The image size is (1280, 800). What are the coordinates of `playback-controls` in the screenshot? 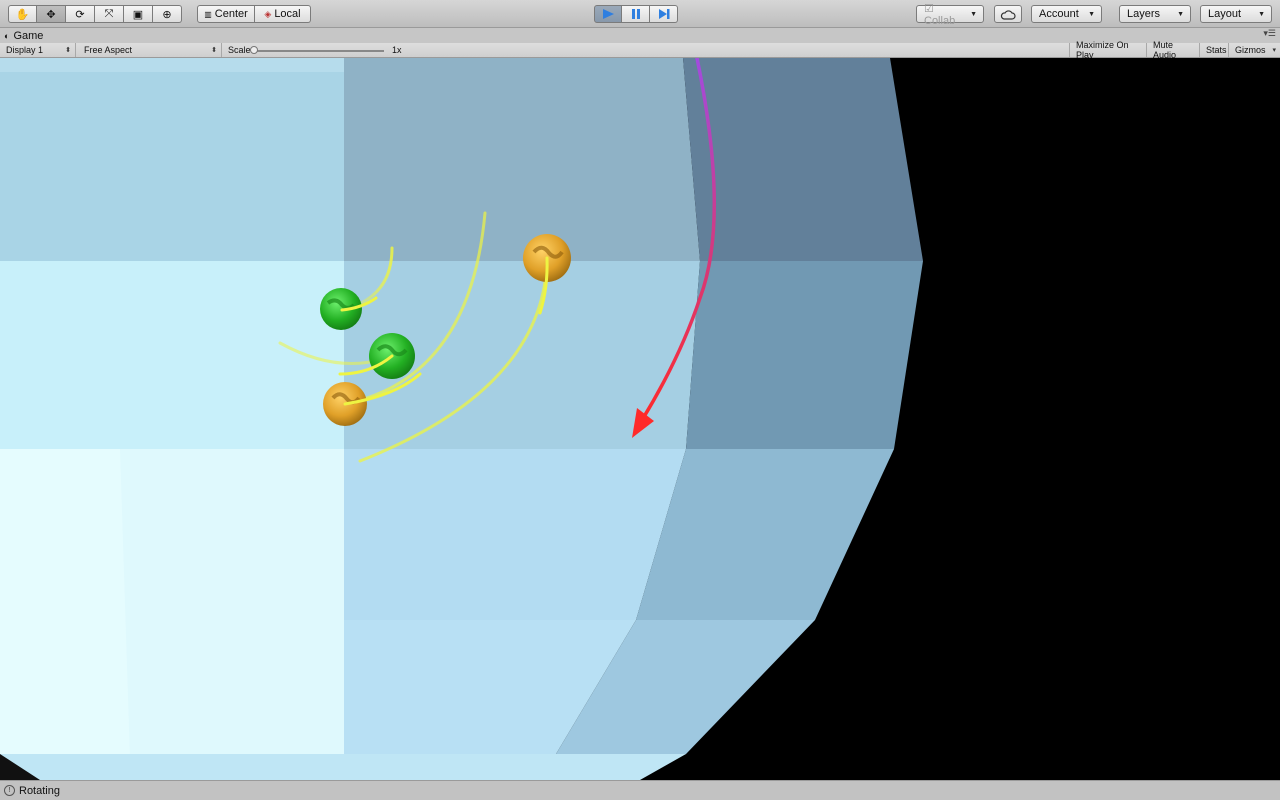 It's located at (636, 14).